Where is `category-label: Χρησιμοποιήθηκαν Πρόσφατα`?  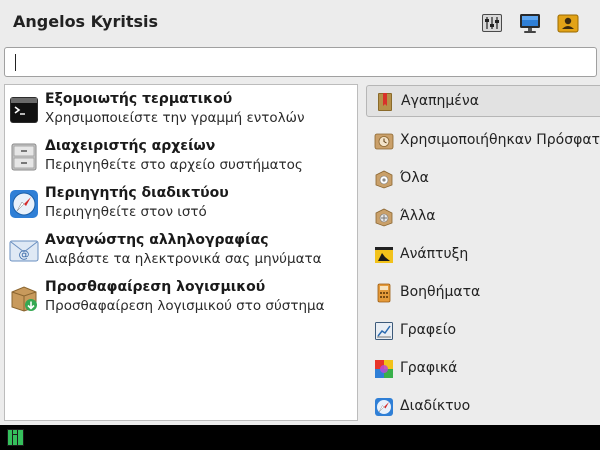 category-label: Χρησιμοποιήθηκαν Πρόσφατα is located at coordinates (500, 140).